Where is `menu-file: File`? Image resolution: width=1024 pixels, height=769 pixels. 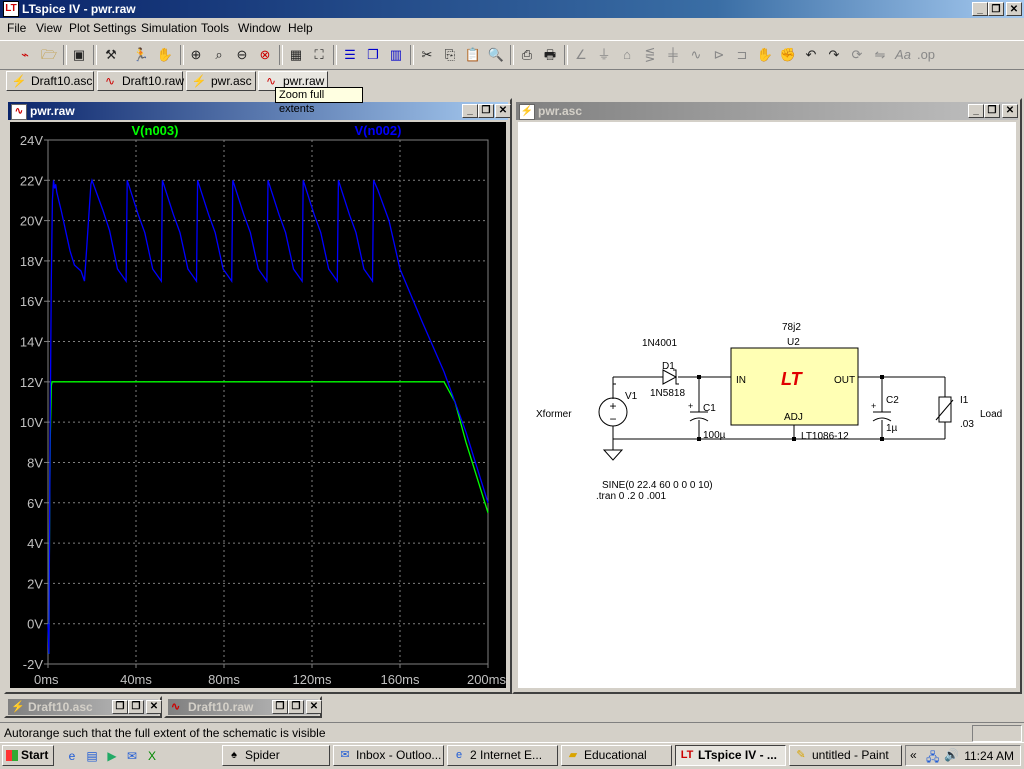 menu-file: File is located at coordinates (16, 28).